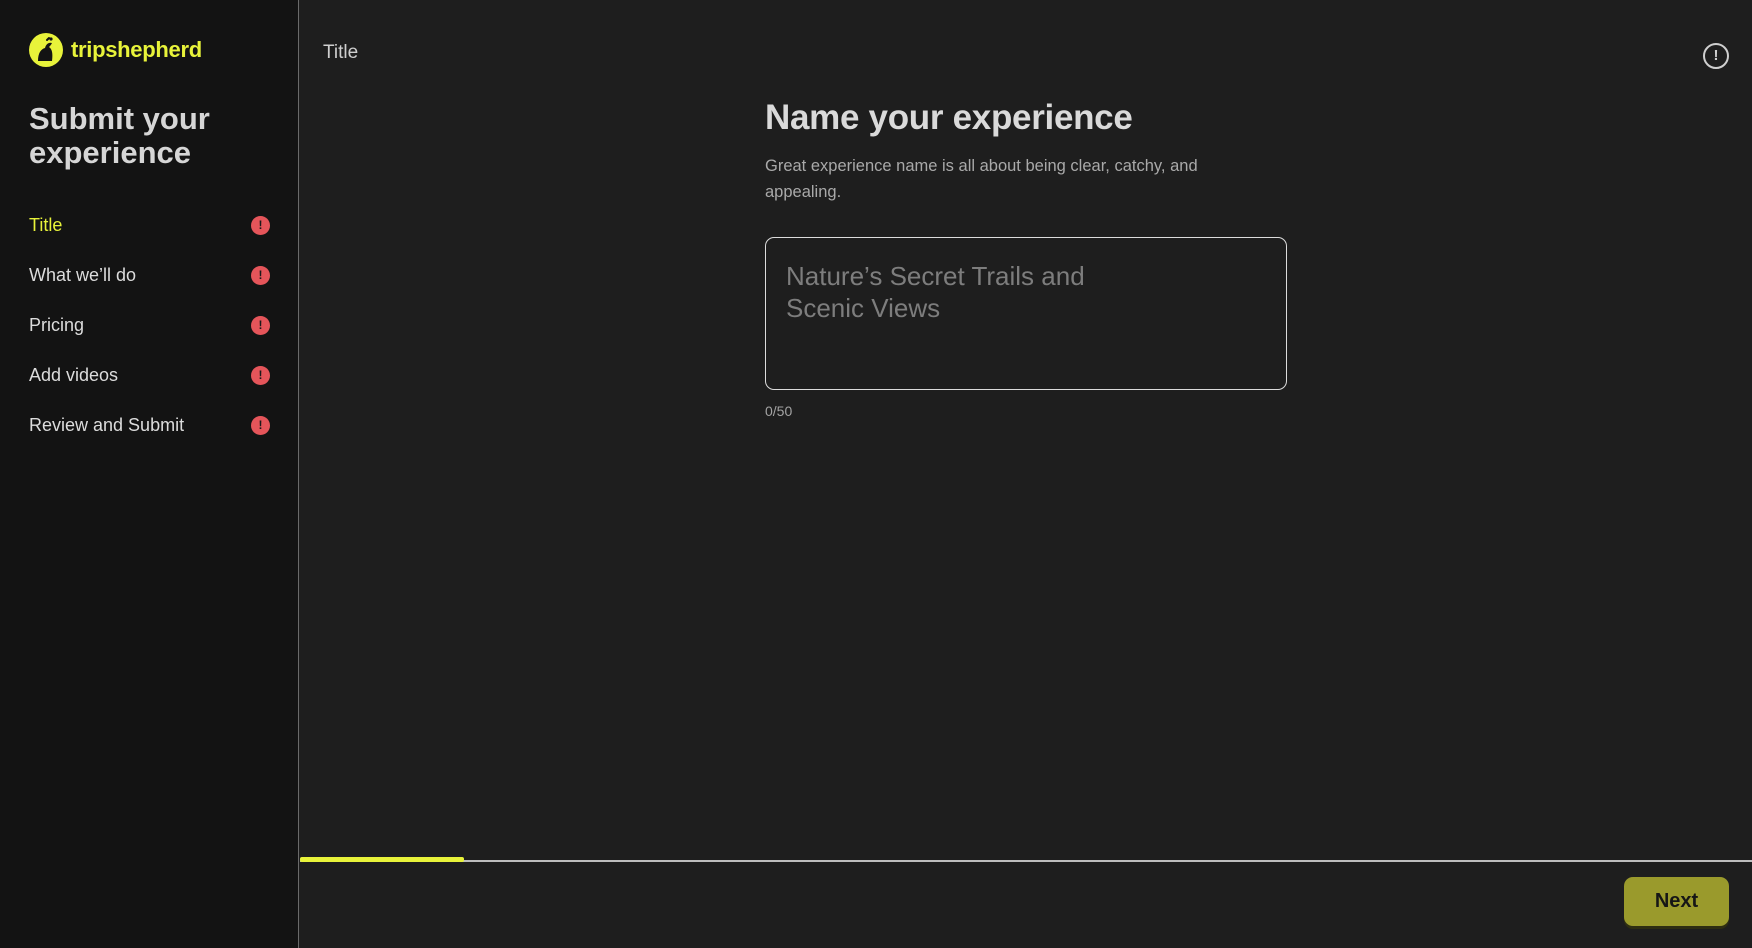  I want to click on step-item-title: Title !, so click(149, 225).